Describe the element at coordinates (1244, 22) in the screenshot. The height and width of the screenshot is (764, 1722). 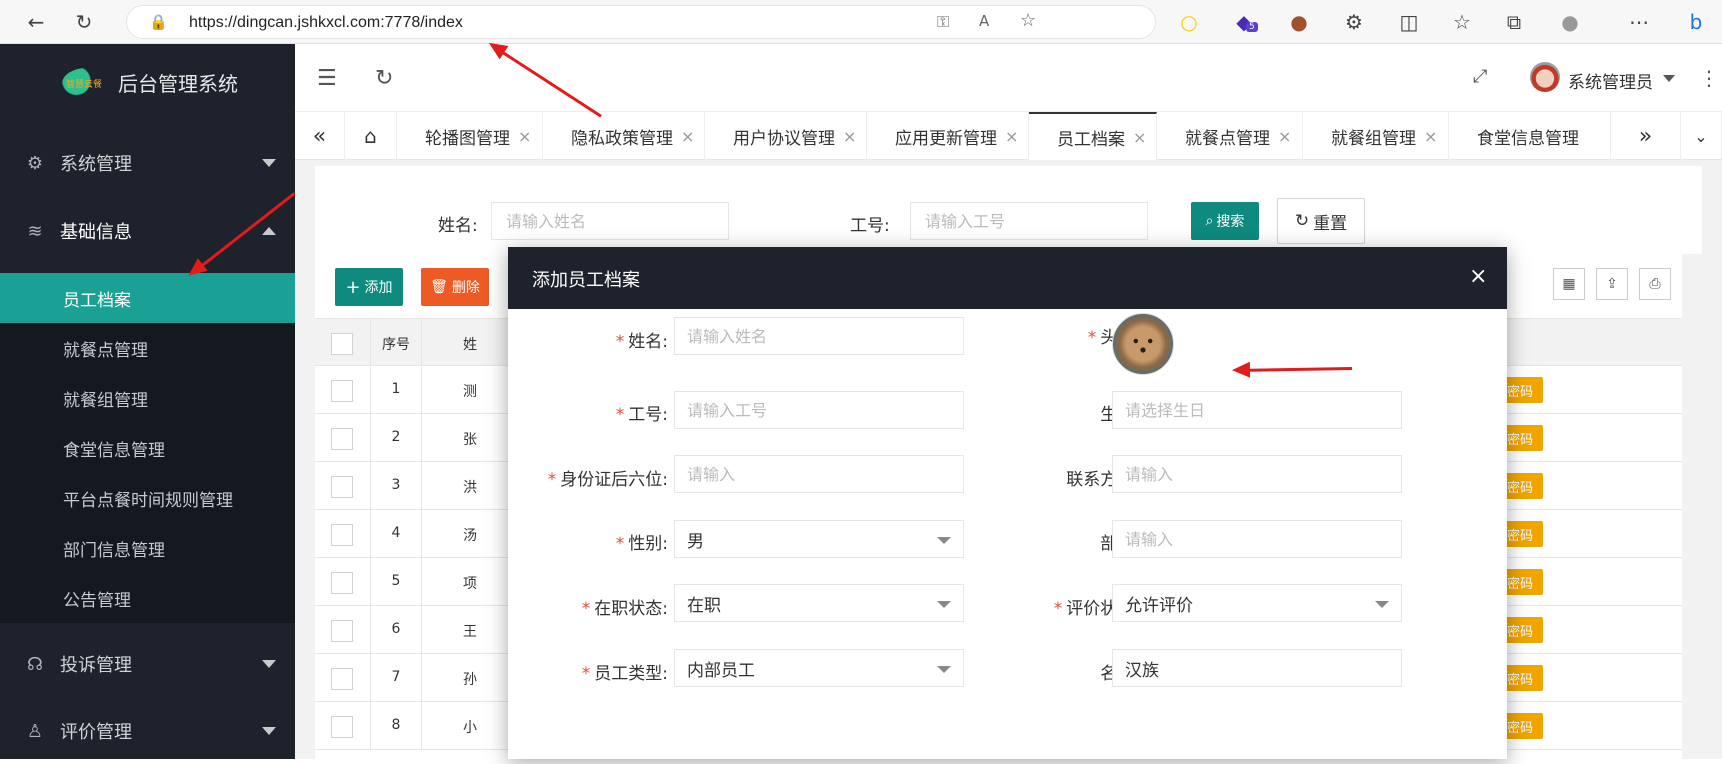
I see `extension-cube-icon: ◆ 5` at that location.